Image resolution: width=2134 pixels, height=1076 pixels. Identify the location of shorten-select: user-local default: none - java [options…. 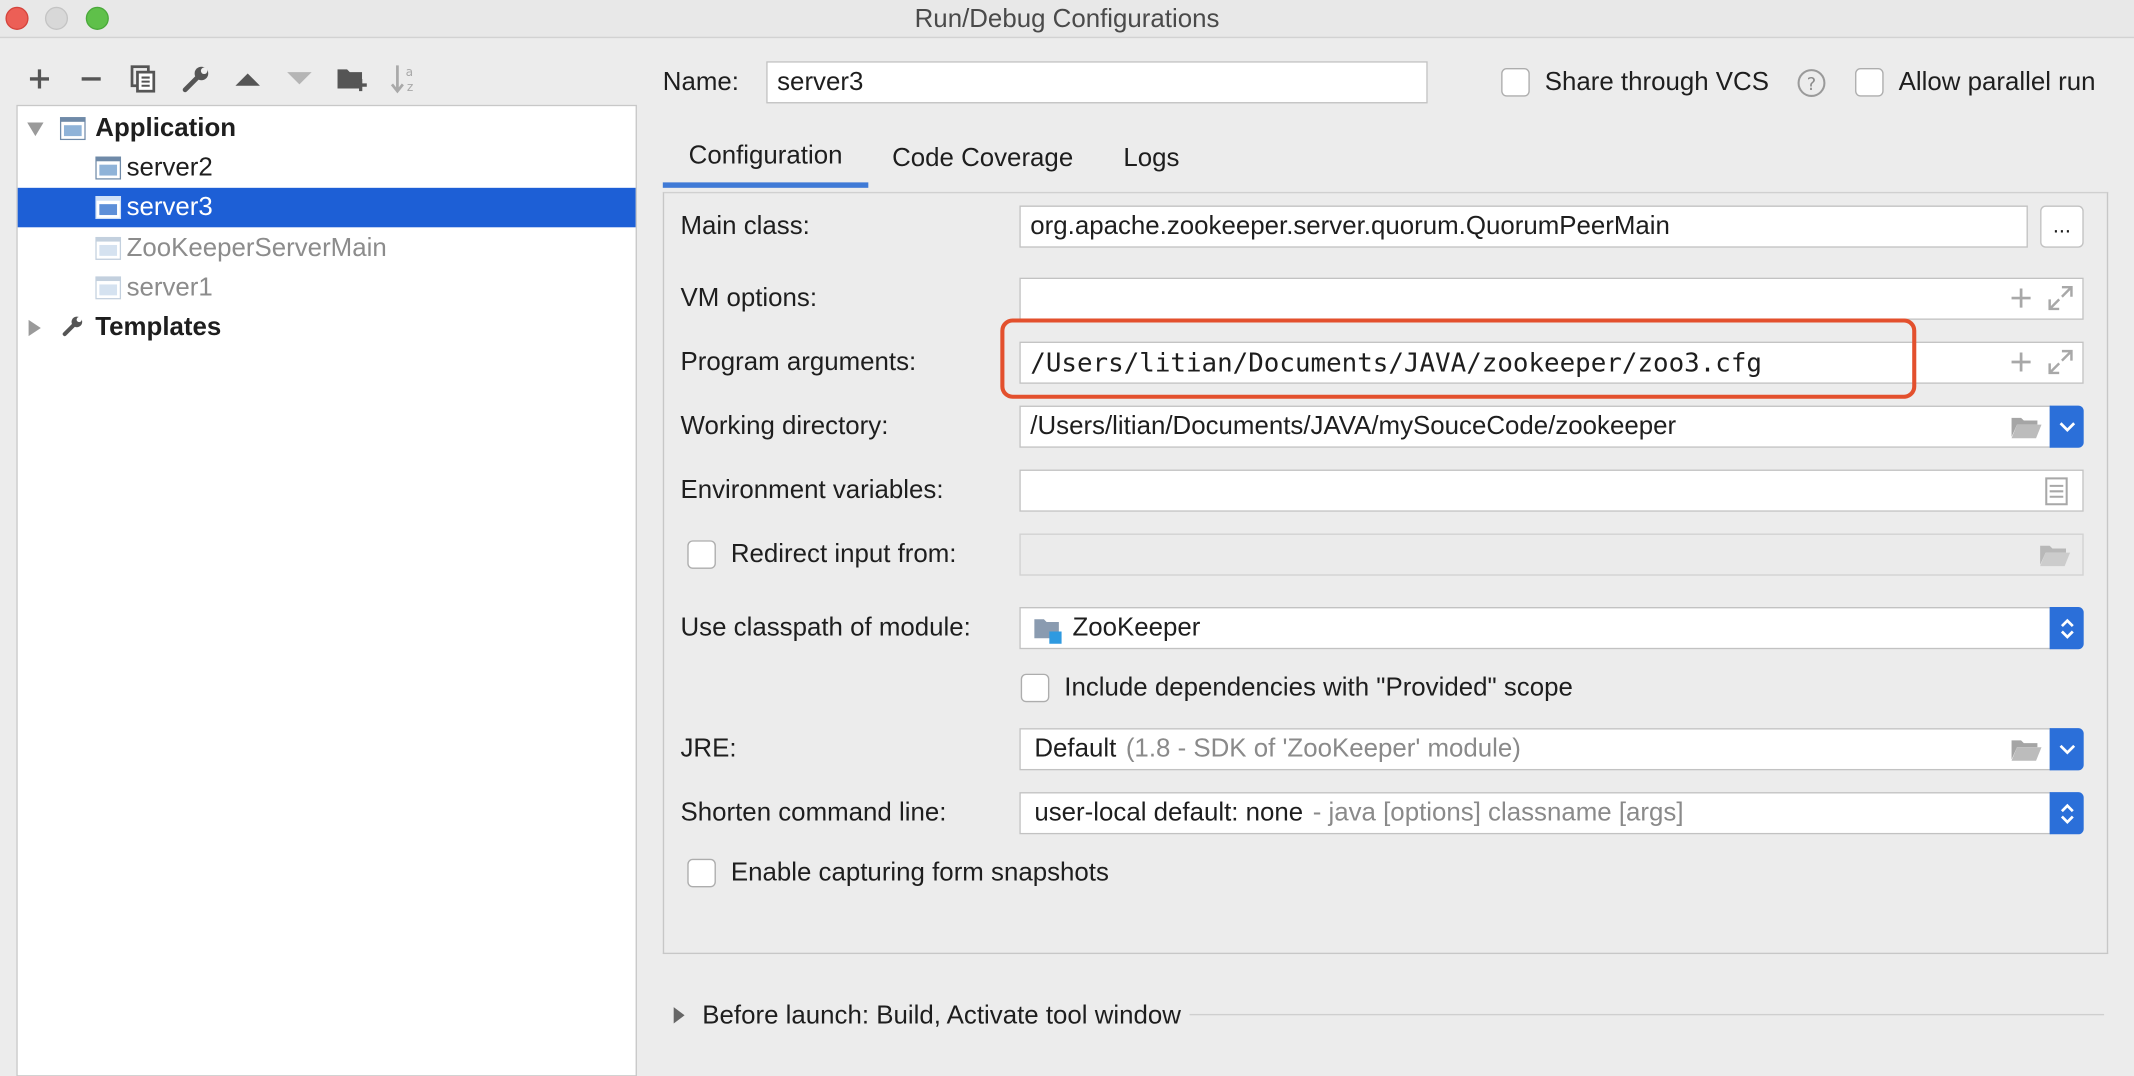
(1535, 813).